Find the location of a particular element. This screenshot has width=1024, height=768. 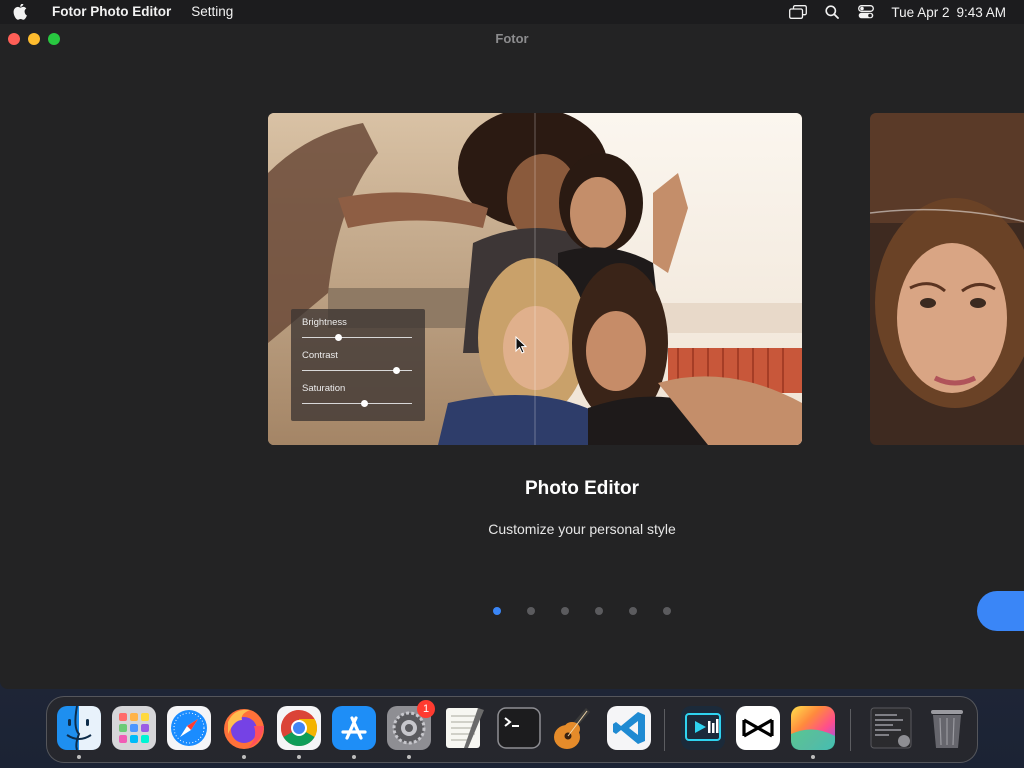

saturation-knob is located at coordinates (364, 403).